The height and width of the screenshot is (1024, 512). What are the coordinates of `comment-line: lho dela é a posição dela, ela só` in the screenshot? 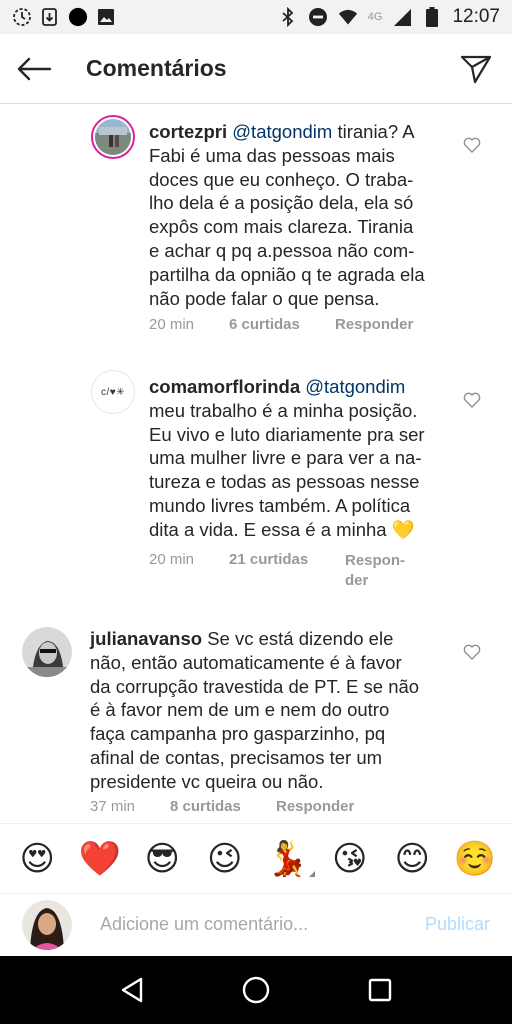 It's located at (281, 203).